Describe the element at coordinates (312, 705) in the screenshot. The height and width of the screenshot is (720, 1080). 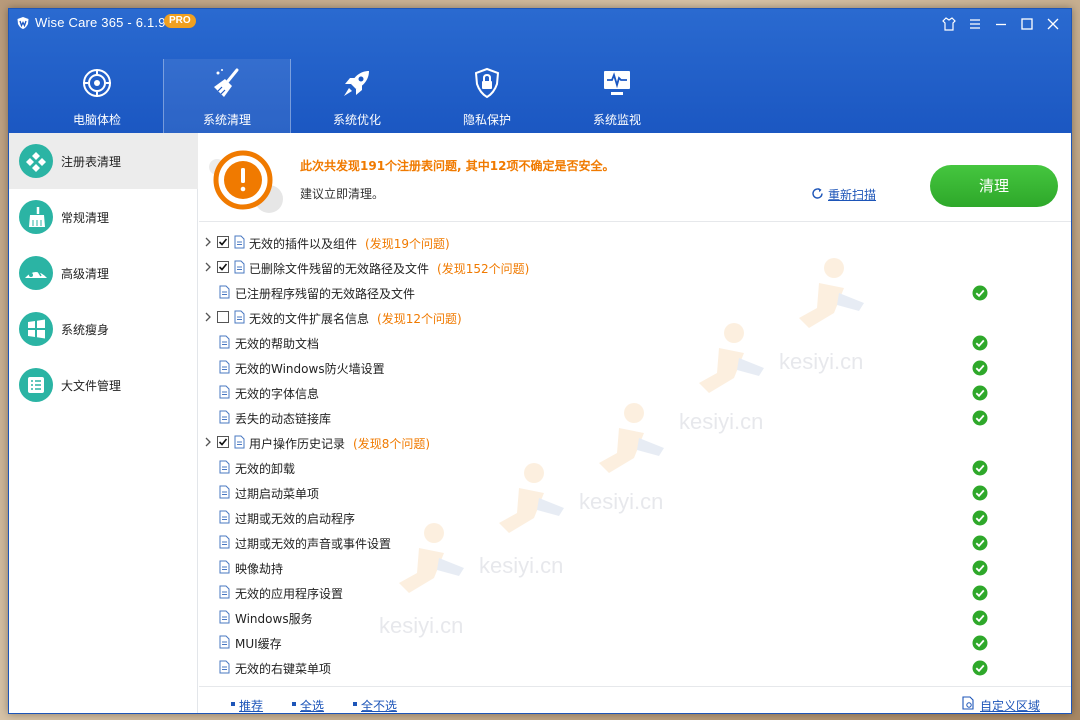
I see `select-all-link: 全选` at that location.